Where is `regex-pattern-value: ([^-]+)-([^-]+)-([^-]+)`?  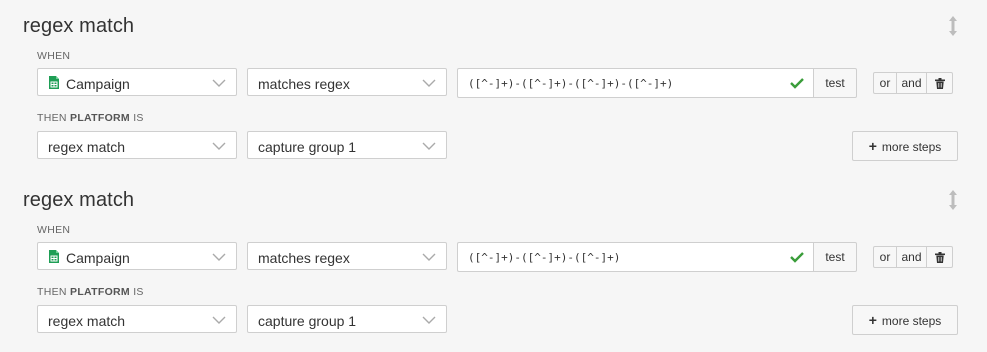 regex-pattern-value: ([^-]+)-([^-]+)-([^-]+) is located at coordinates (544, 257).